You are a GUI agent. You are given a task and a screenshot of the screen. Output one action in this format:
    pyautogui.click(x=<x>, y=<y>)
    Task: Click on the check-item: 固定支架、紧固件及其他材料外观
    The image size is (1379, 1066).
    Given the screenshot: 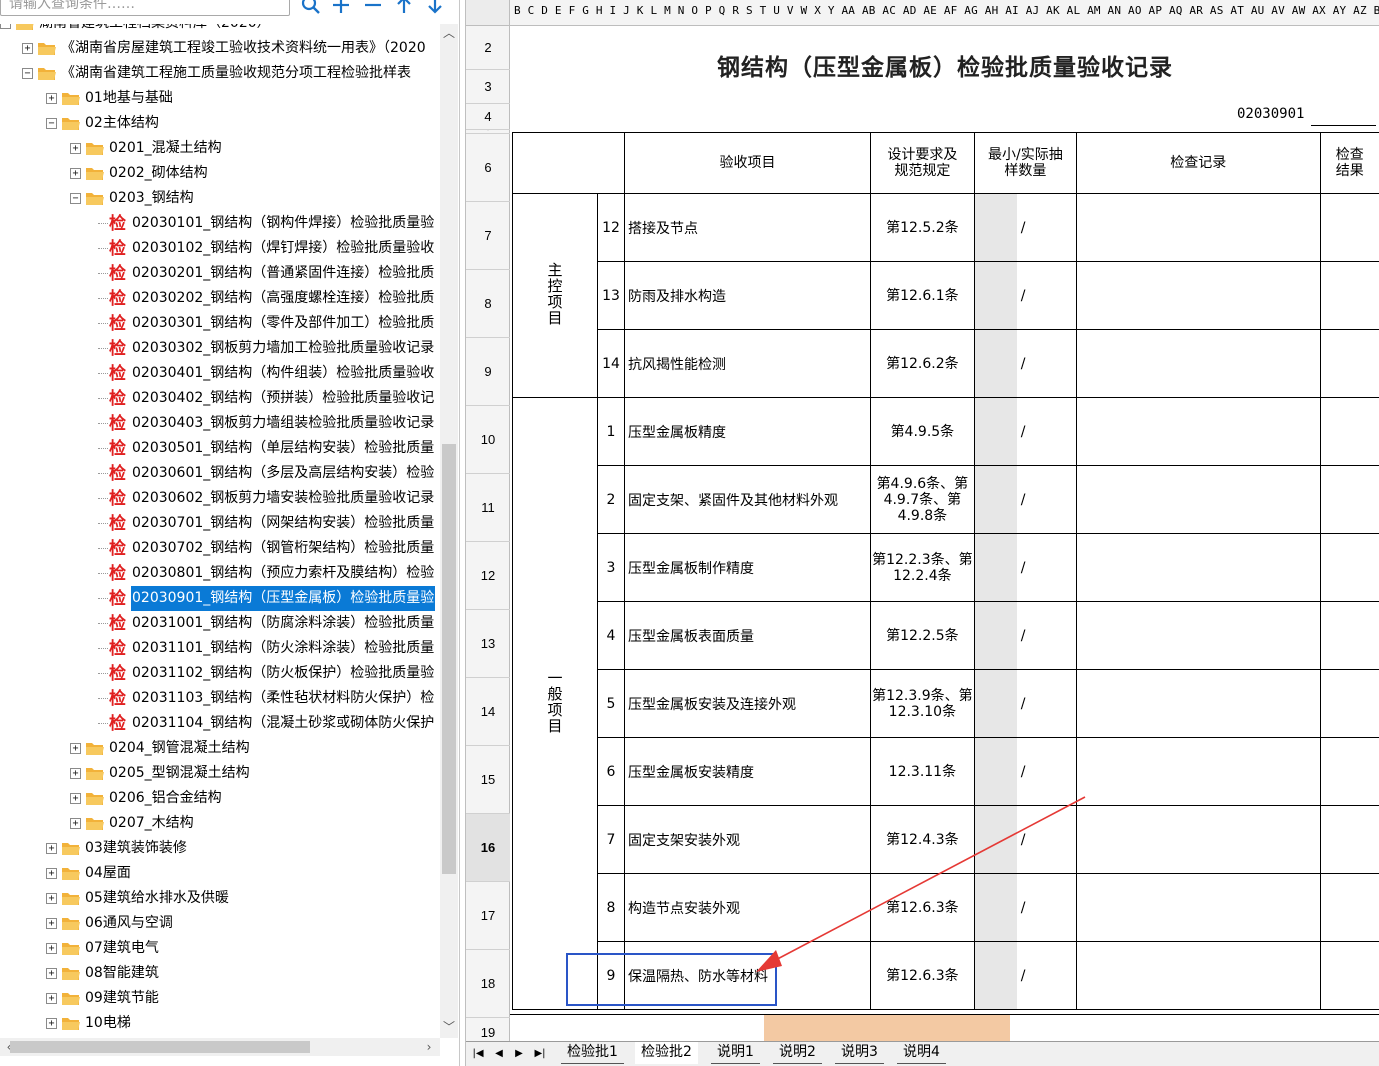 What is the action you would take?
    pyautogui.click(x=747, y=499)
    